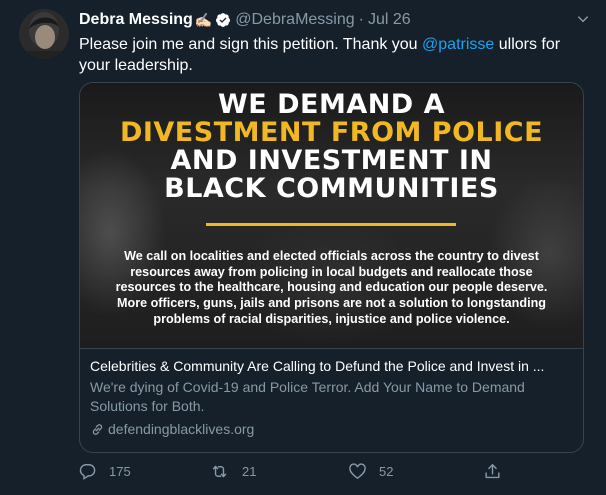  I want to click on reply-button: 175, so click(104, 471).